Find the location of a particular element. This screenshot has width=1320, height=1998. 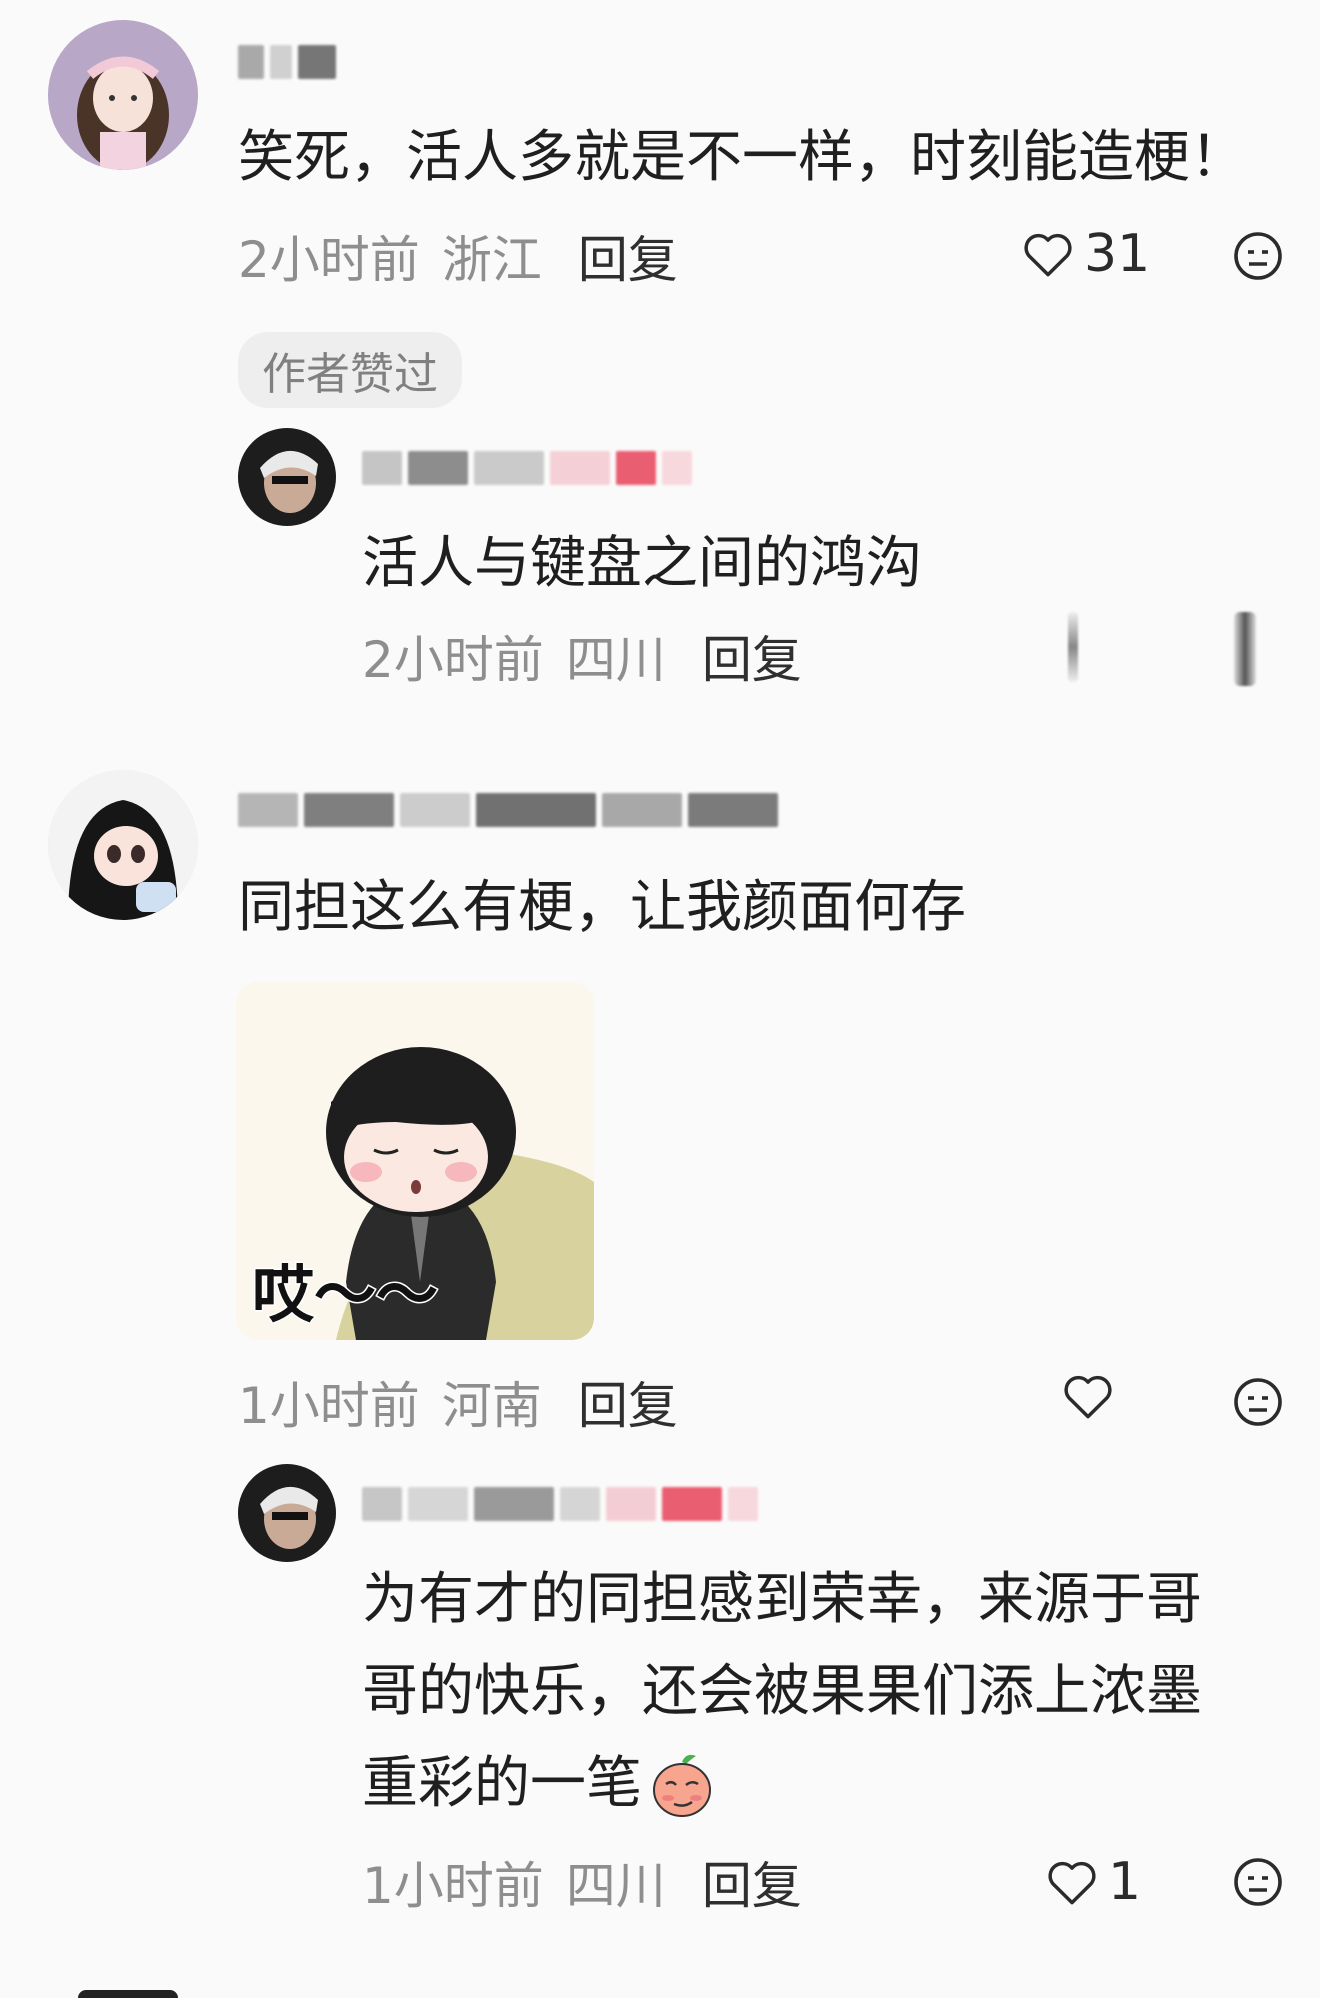

like-button: 1 is located at coordinates (1093, 1882).